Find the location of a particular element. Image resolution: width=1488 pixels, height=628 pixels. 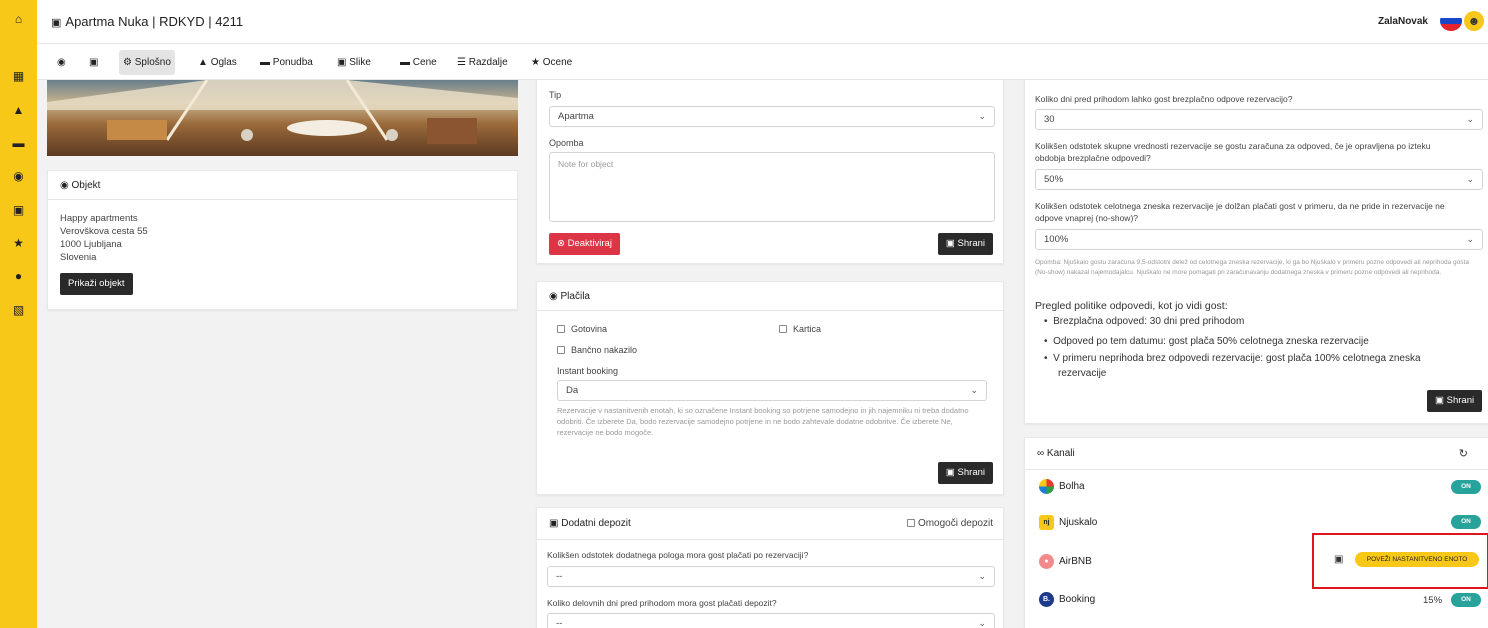

tab-unit: ▣ is located at coordinates (93, 62).